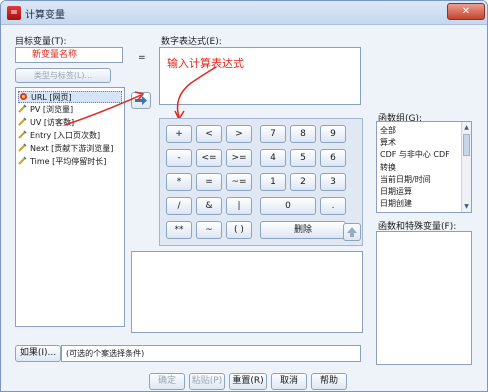 This screenshot has height=392, width=488. I want to click on target-variable-input: 新变量名称, so click(69, 55).